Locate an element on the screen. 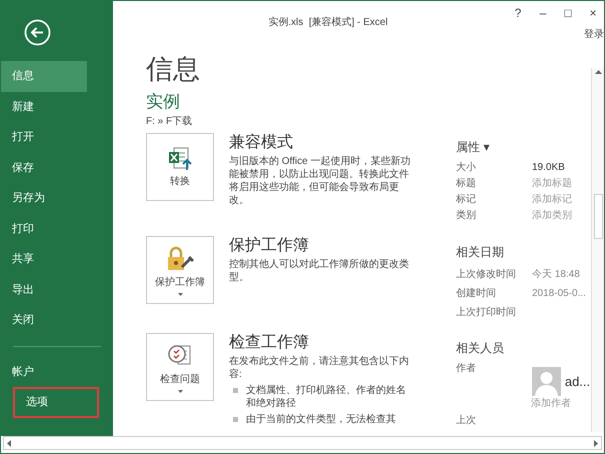  dates-heading: 相关日期 is located at coordinates (480, 252).